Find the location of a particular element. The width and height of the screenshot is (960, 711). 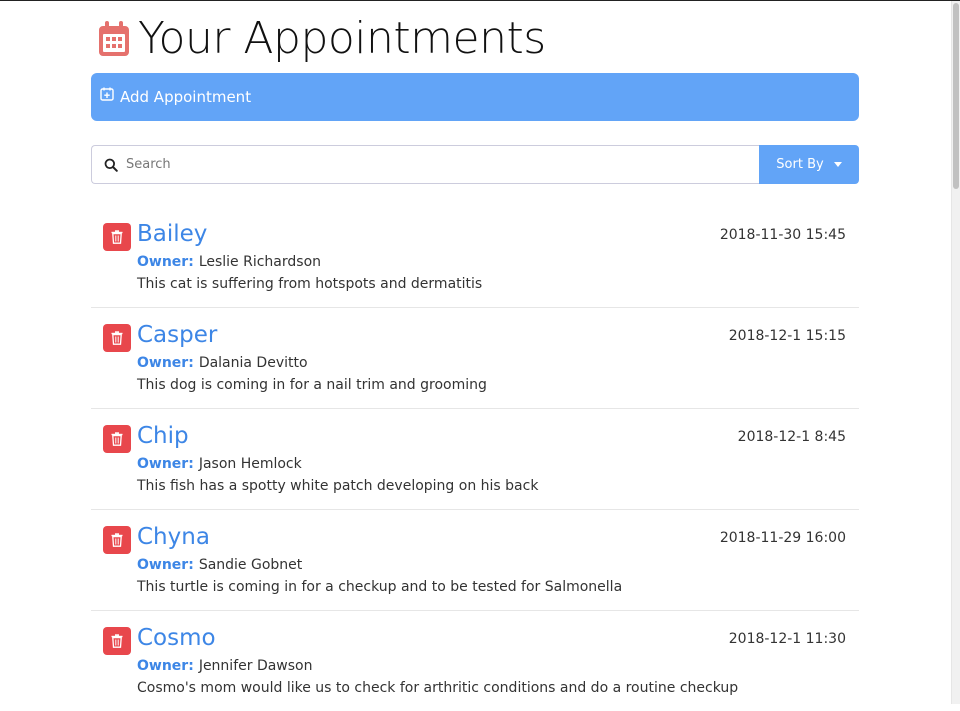

owner-name: Dalania Devitto is located at coordinates (253, 363).